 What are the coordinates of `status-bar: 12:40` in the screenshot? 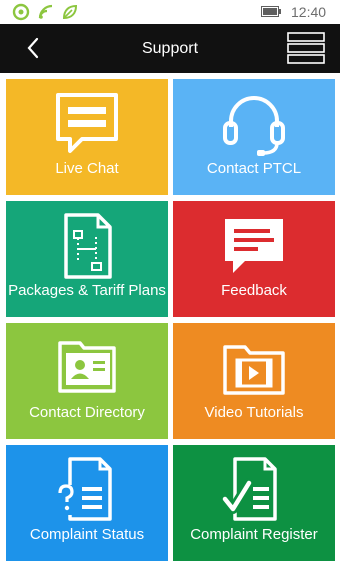 It's located at (170, 12).